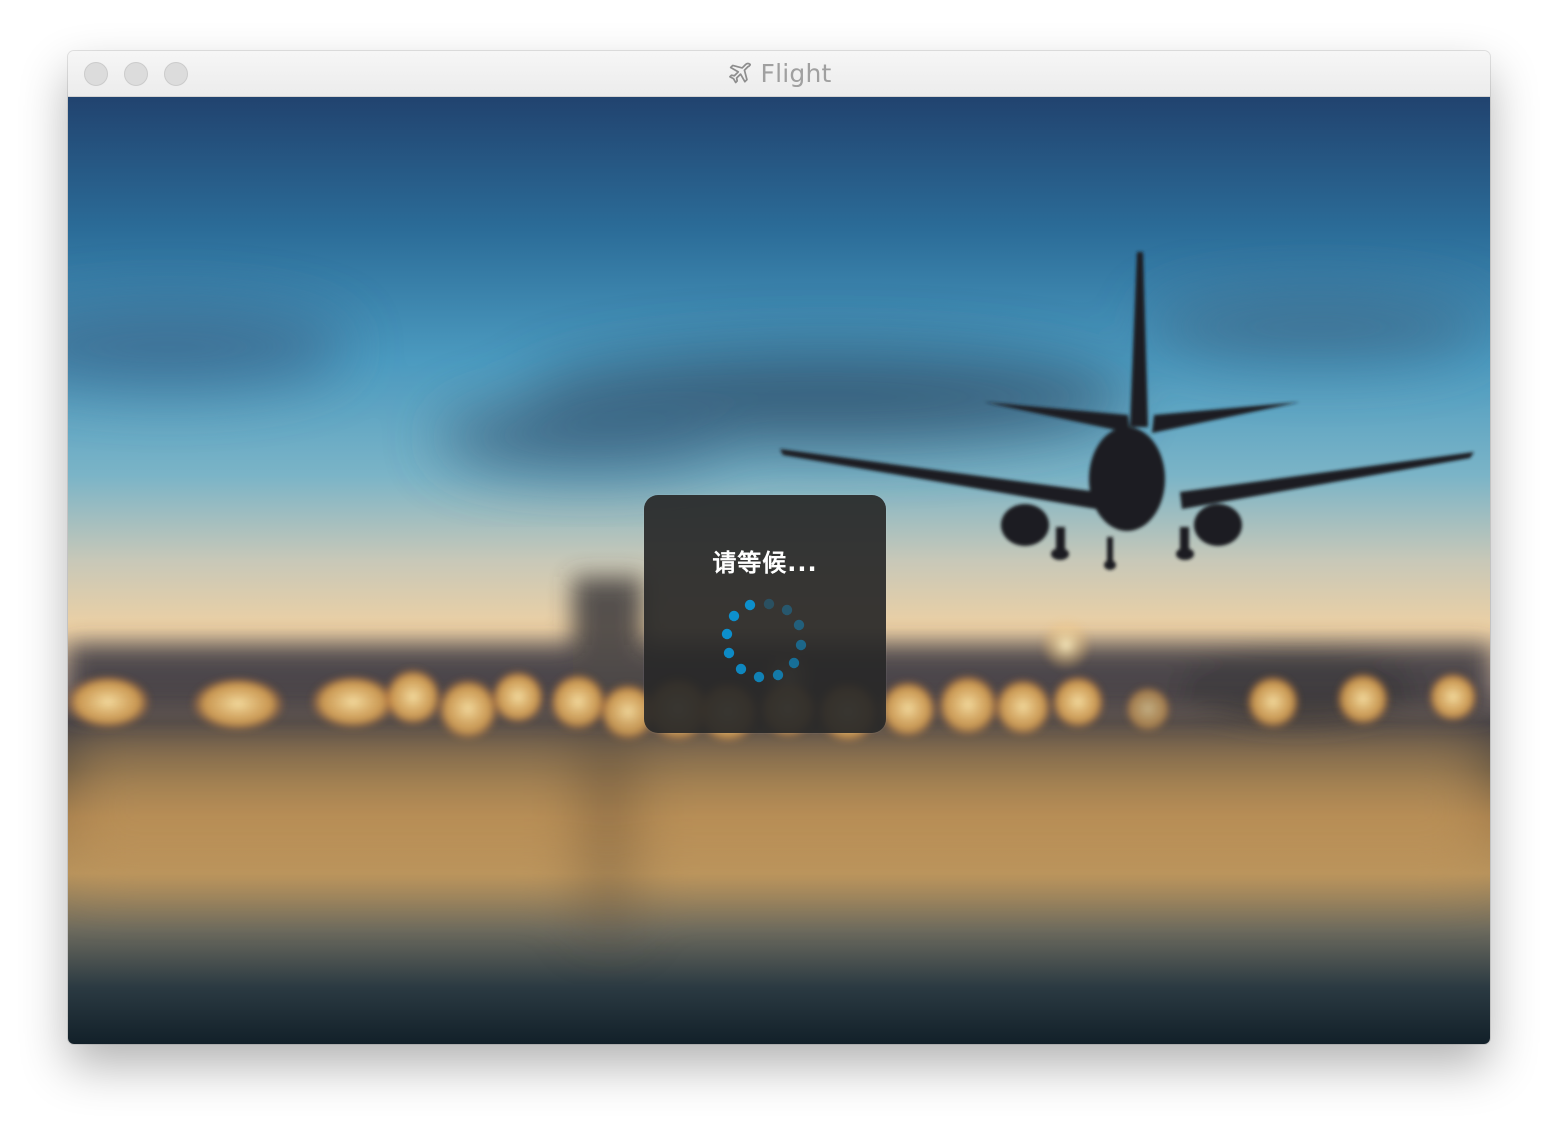 The image size is (1558, 1128). Describe the element at coordinates (764, 640) in the screenshot. I see `loading-spinner-icon` at that location.